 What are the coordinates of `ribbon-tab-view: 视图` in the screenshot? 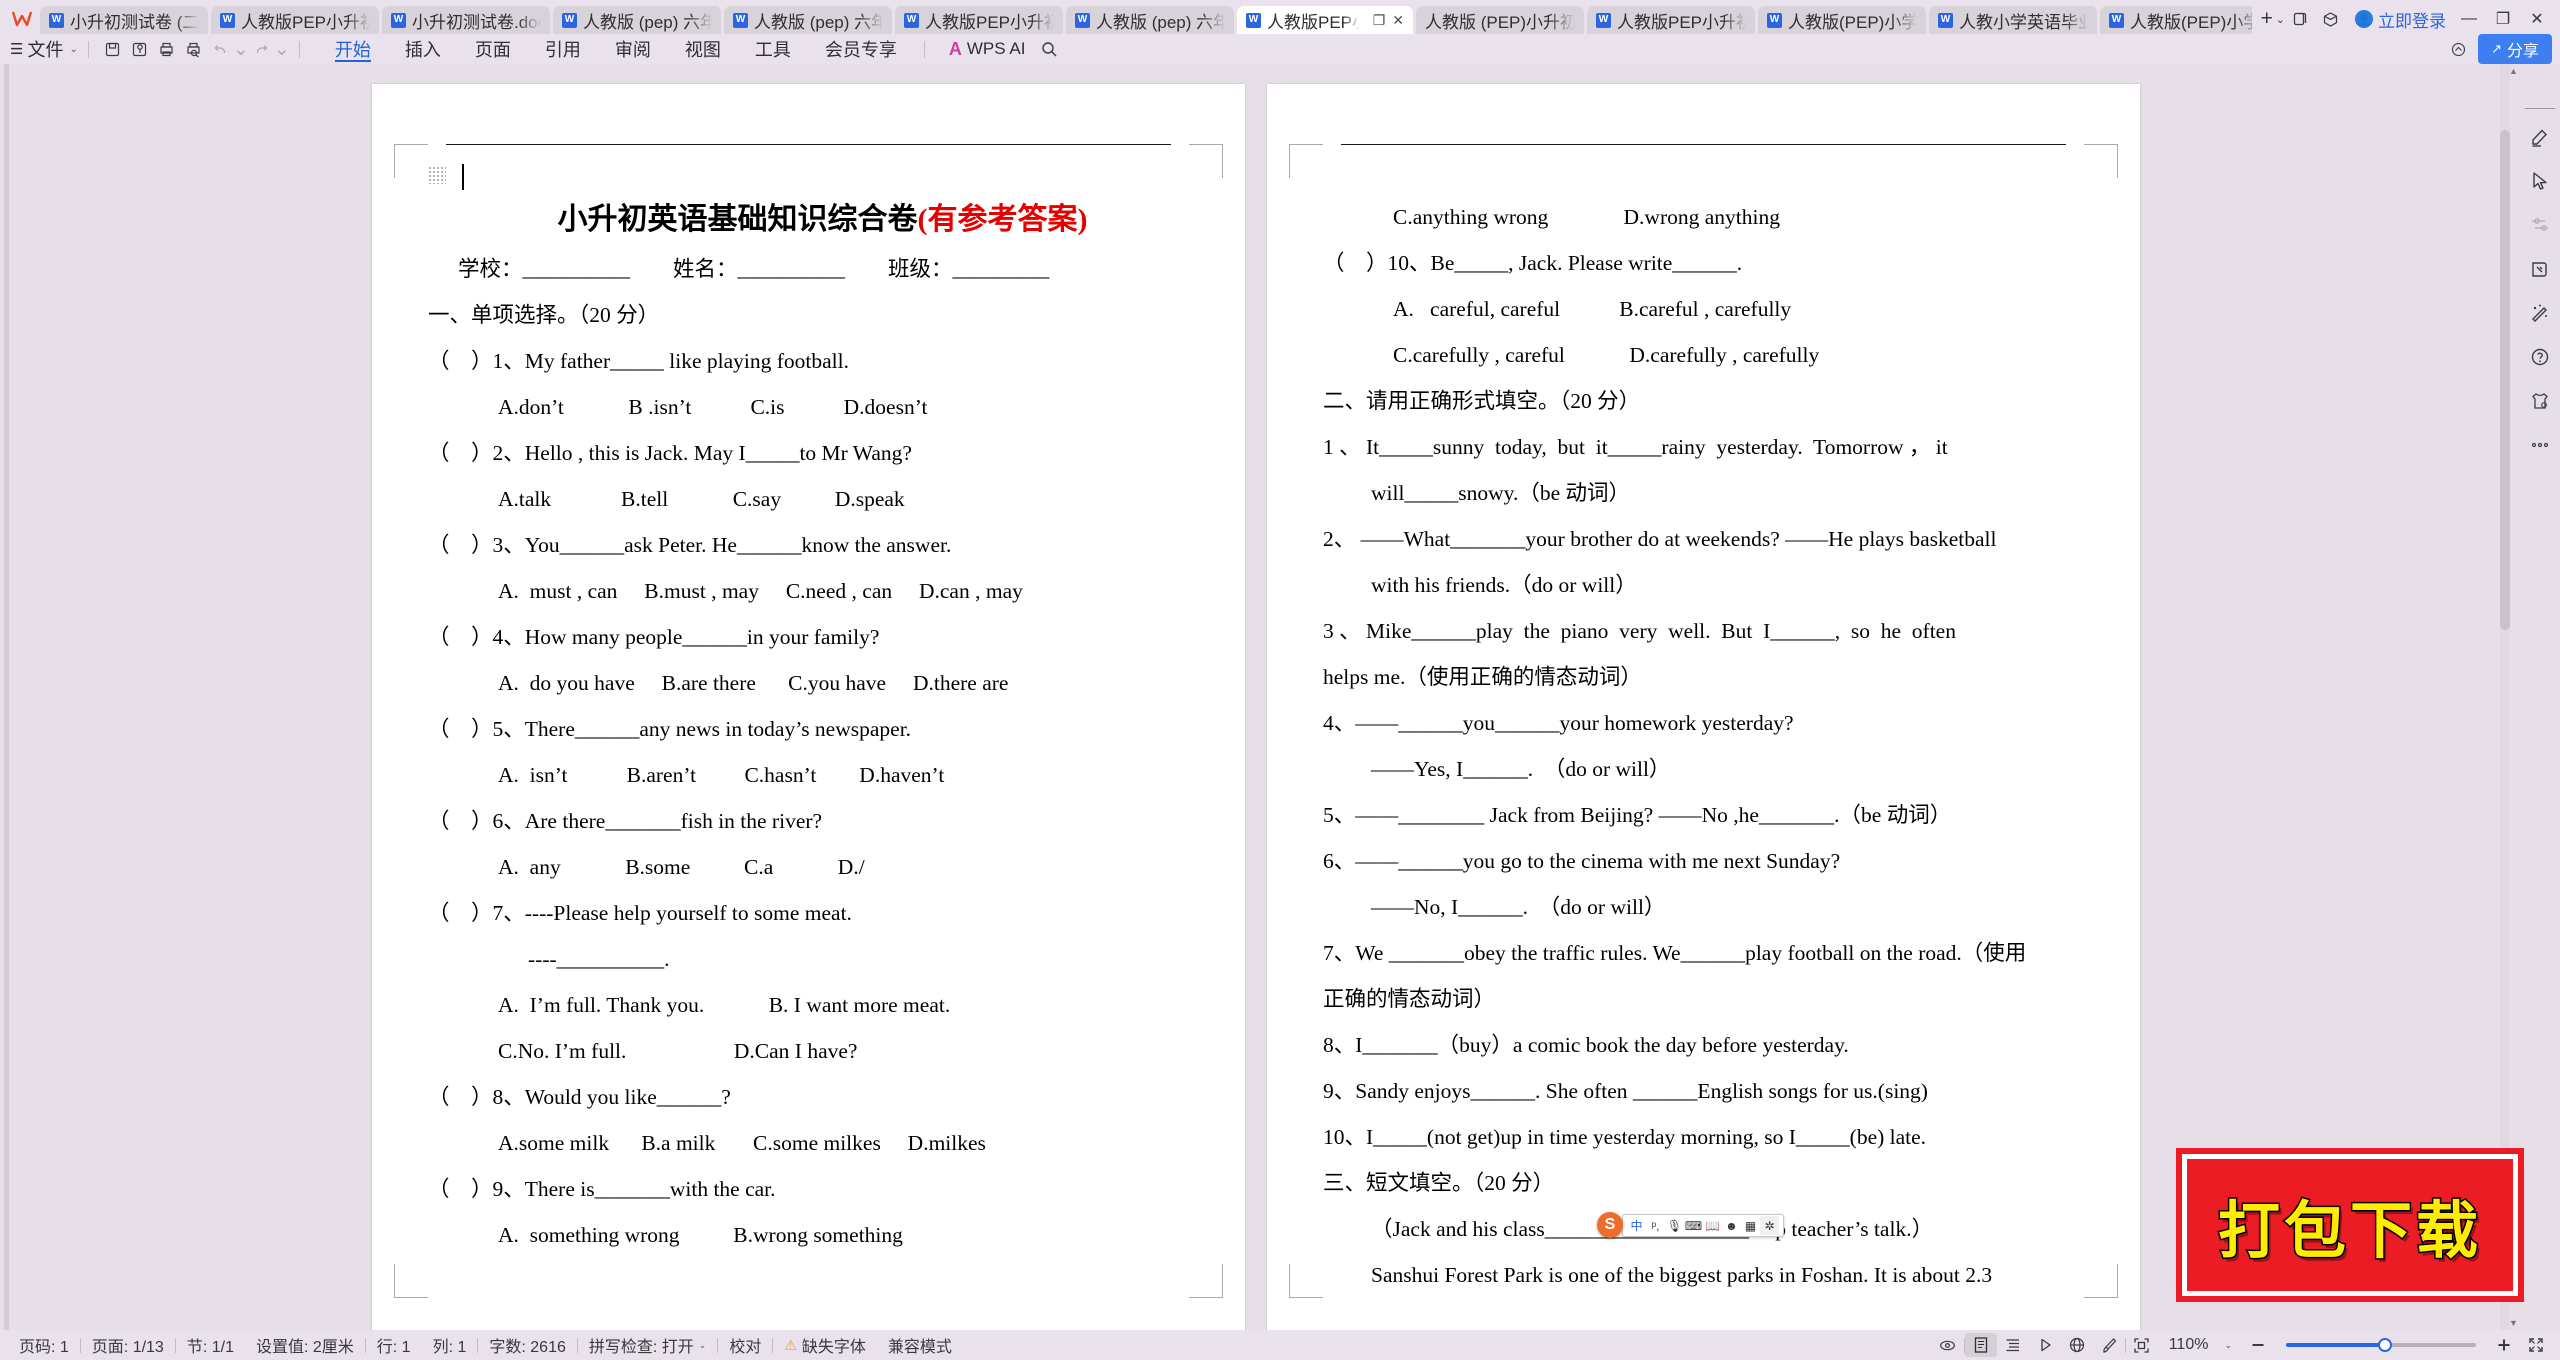 It's located at (703, 49).